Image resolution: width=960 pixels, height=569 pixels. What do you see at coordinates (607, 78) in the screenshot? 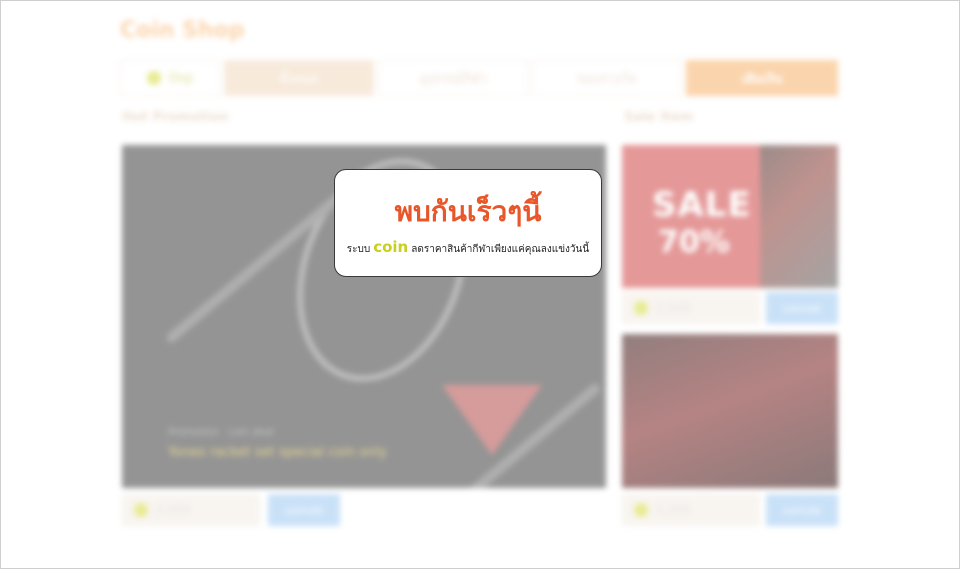
I see `tab-rewards: ของรางวัล` at bounding box center [607, 78].